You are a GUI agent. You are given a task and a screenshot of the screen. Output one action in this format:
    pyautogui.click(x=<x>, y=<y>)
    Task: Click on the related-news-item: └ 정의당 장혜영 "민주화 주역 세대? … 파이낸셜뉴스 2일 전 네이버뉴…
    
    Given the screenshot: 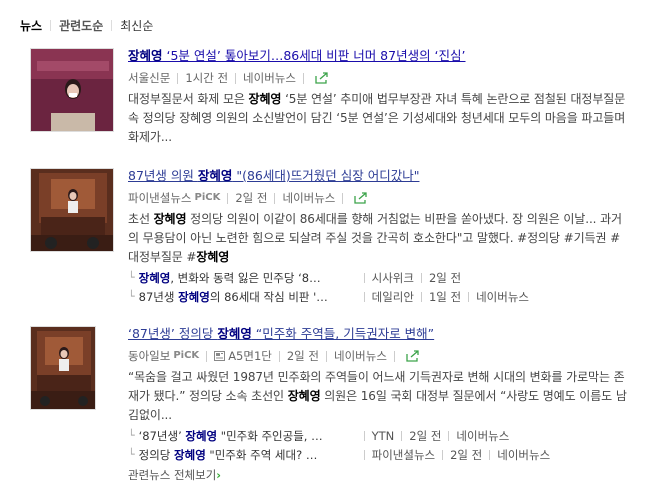 What is the action you would take?
    pyautogui.click(x=379, y=455)
    